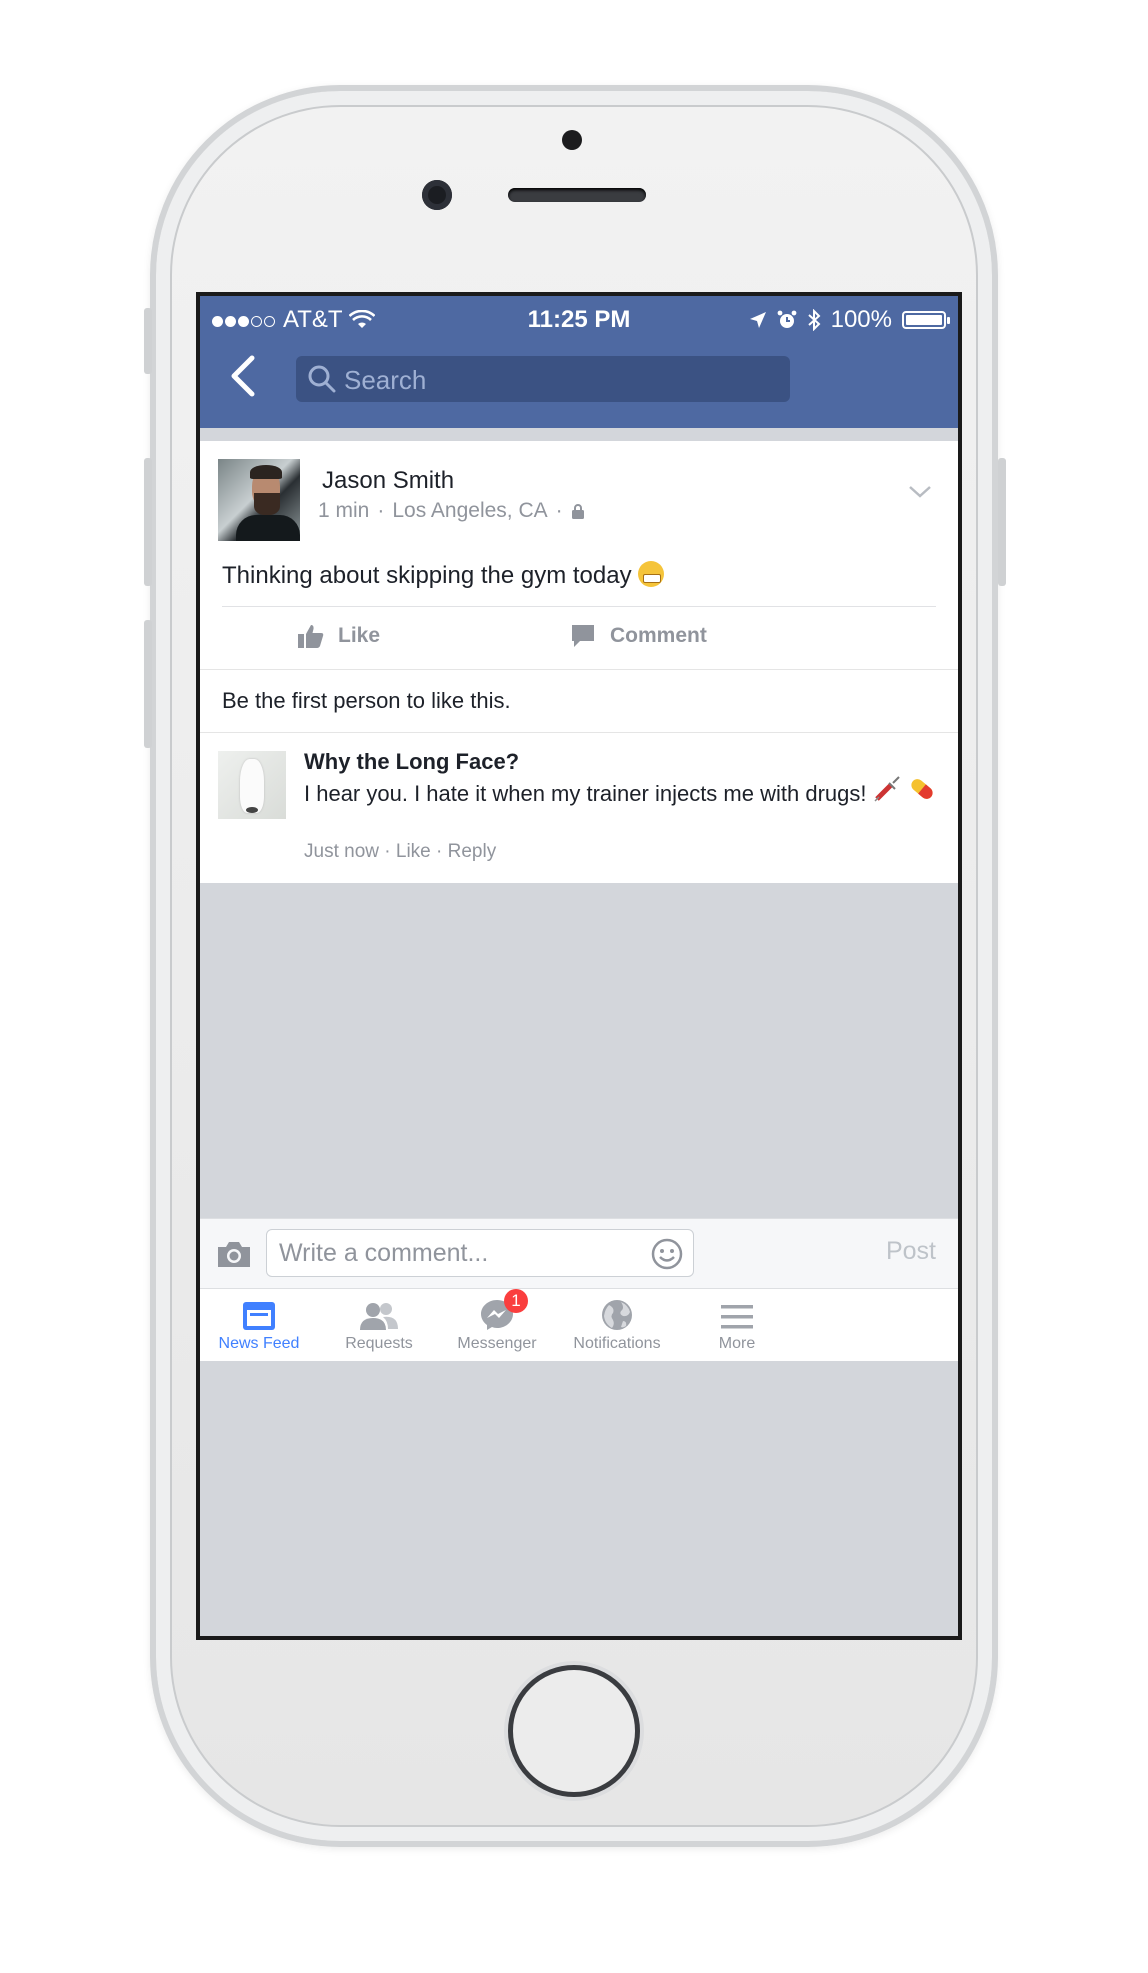 Image resolution: width=1148 pixels, height=1973 pixels. I want to click on search-bar: Search, so click(543, 379).